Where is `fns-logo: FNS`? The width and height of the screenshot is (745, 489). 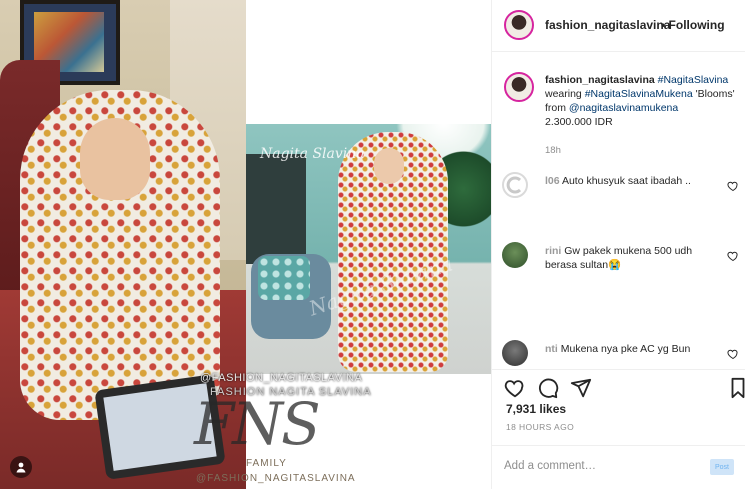 fns-logo: FNS is located at coordinates (257, 424).